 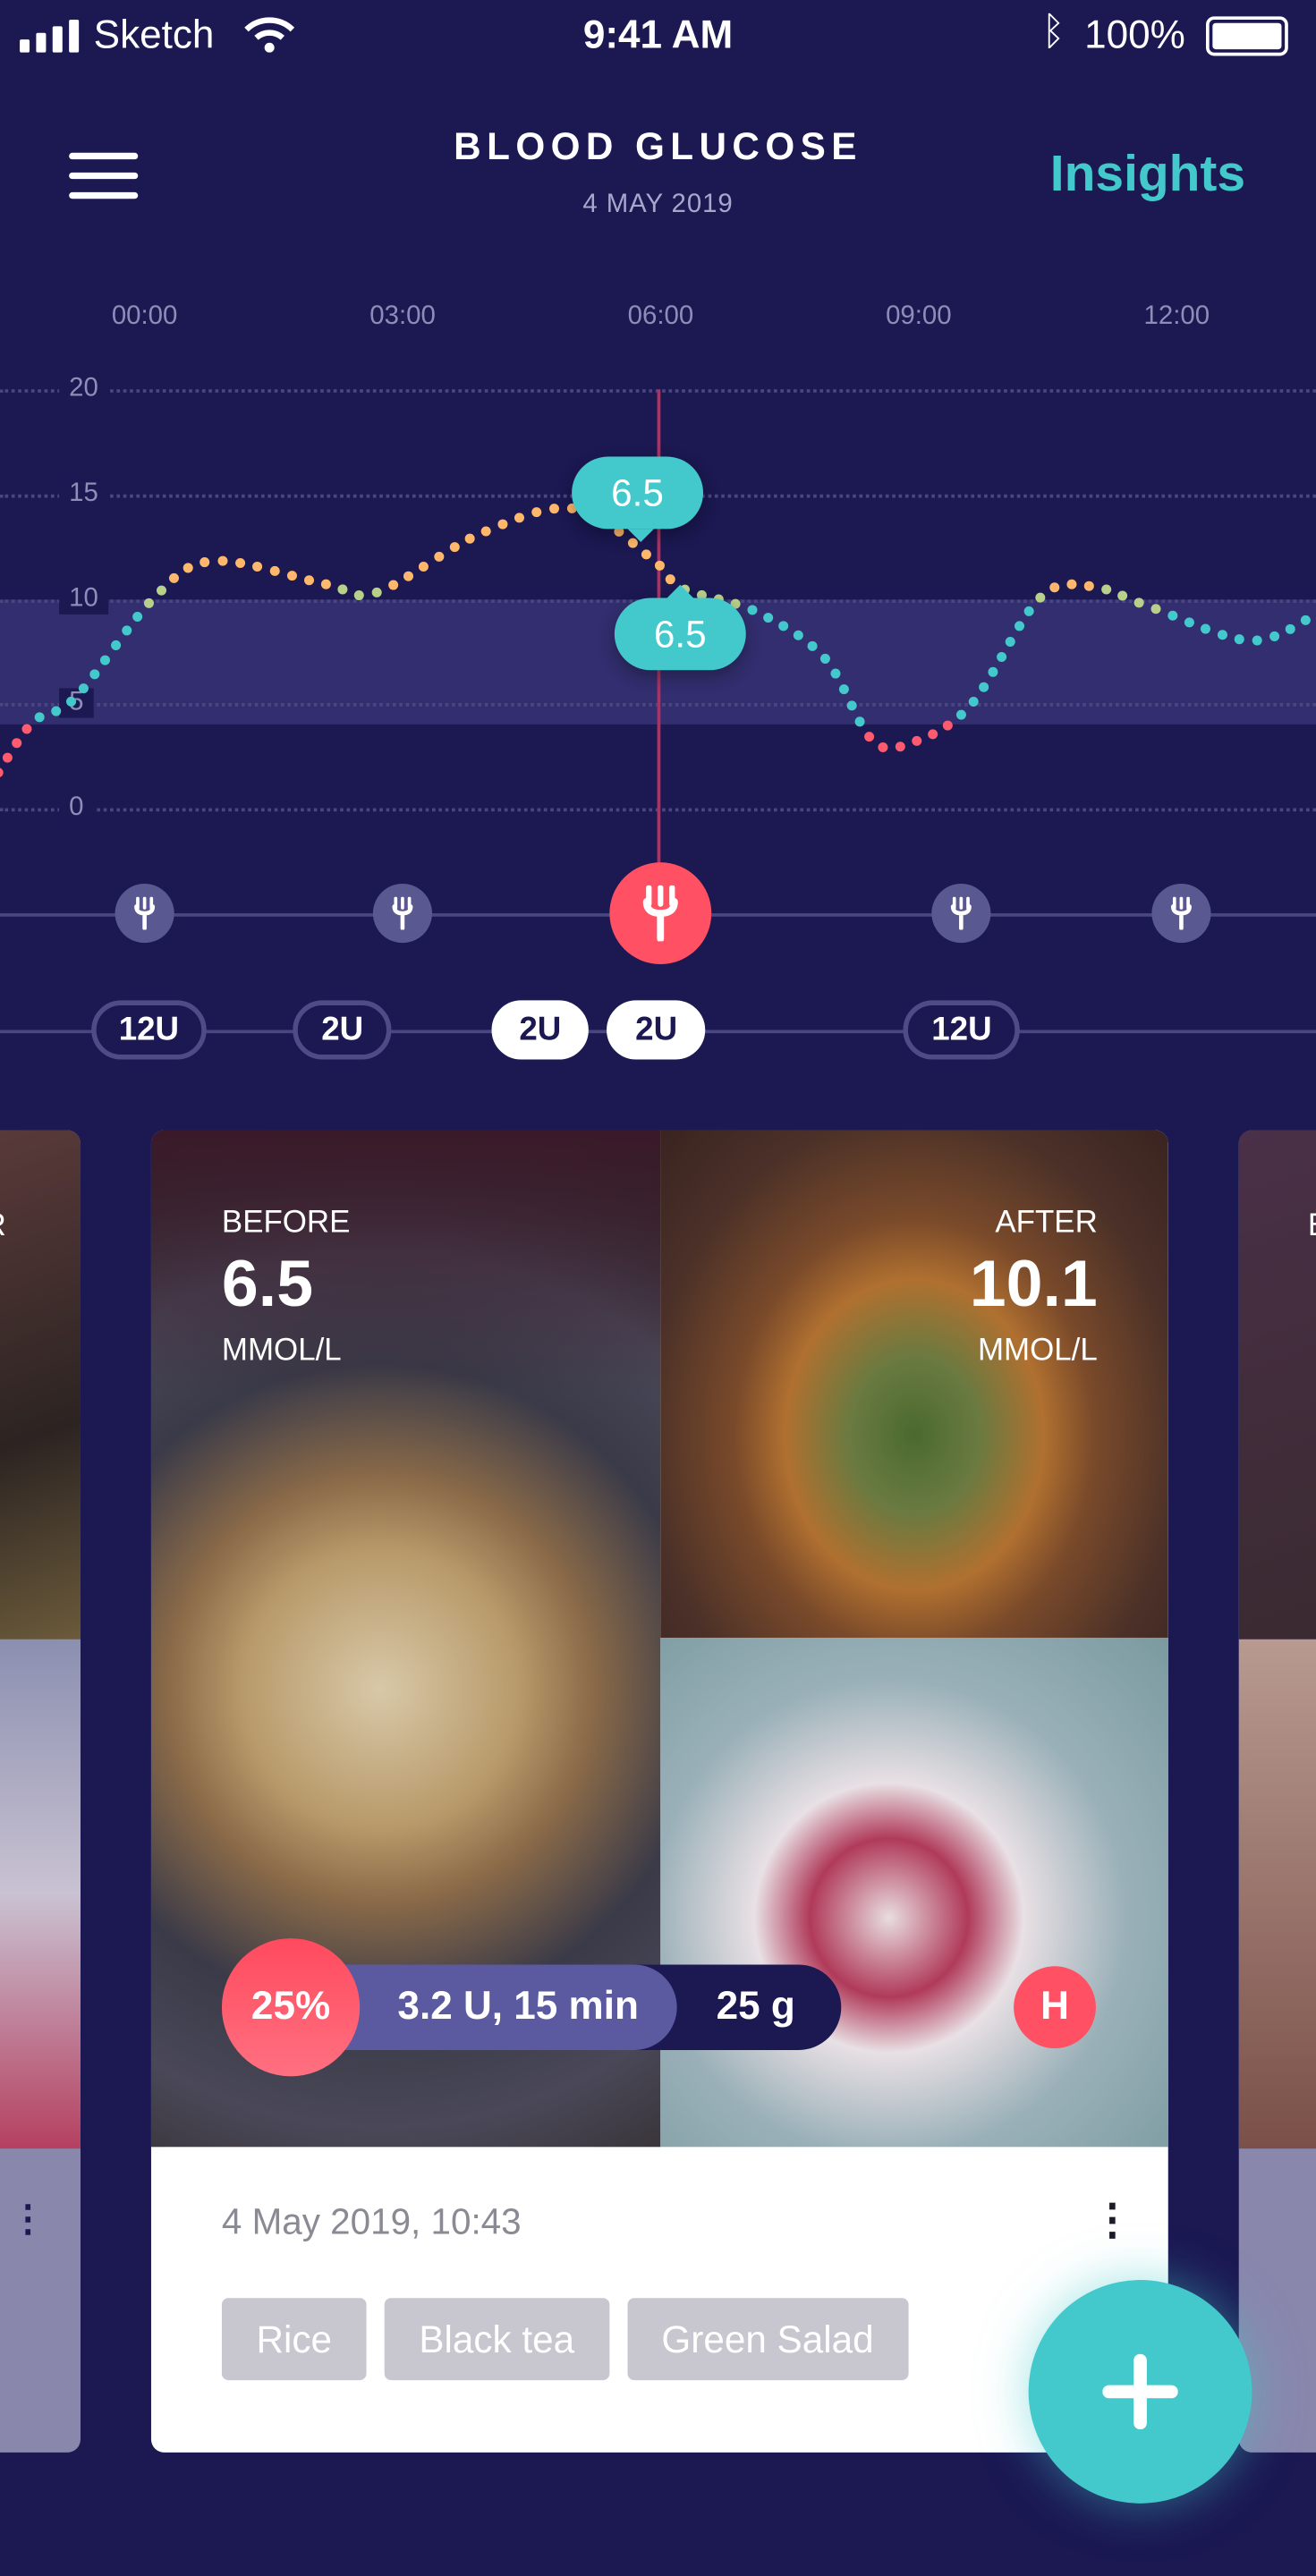 What do you see at coordinates (518, 2006) in the screenshot?
I see `insulin-info: 3.2 U, 15 min` at bounding box center [518, 2006].